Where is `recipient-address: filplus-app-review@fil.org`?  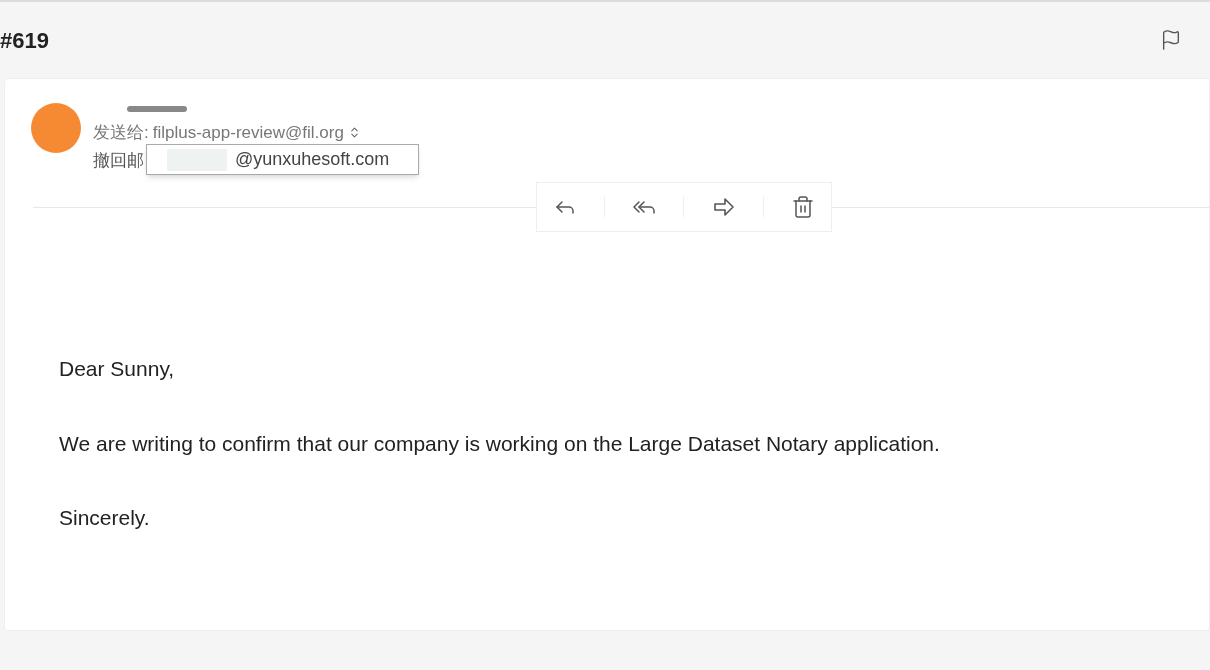
recipient-address: filplus-app-review@fil.org is located at coordinates (248, 133).